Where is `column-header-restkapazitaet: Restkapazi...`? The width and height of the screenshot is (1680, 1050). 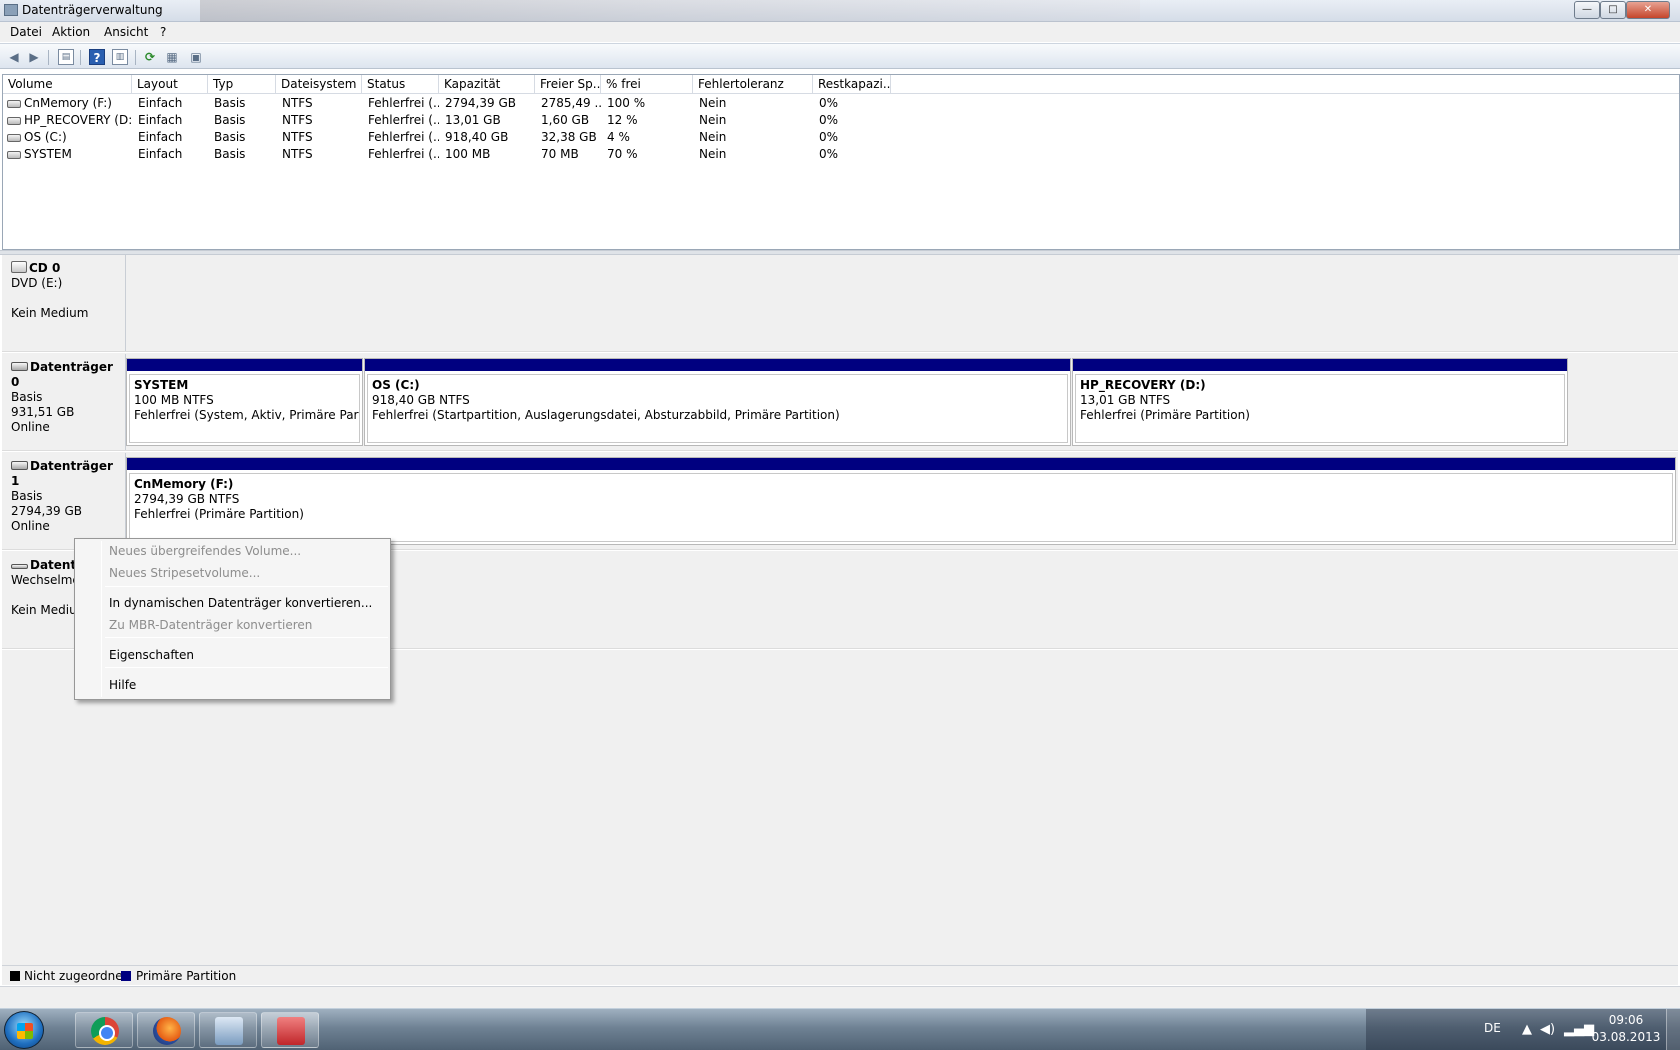 column-header-restkapazitaet: Restkapazi... is located at coordinates (852, 84).